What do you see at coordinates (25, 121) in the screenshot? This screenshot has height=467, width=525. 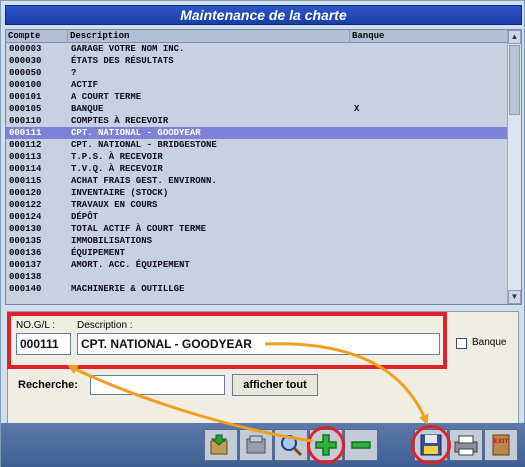 I see `cell-code: 000110` at bounding box center [25, 121].